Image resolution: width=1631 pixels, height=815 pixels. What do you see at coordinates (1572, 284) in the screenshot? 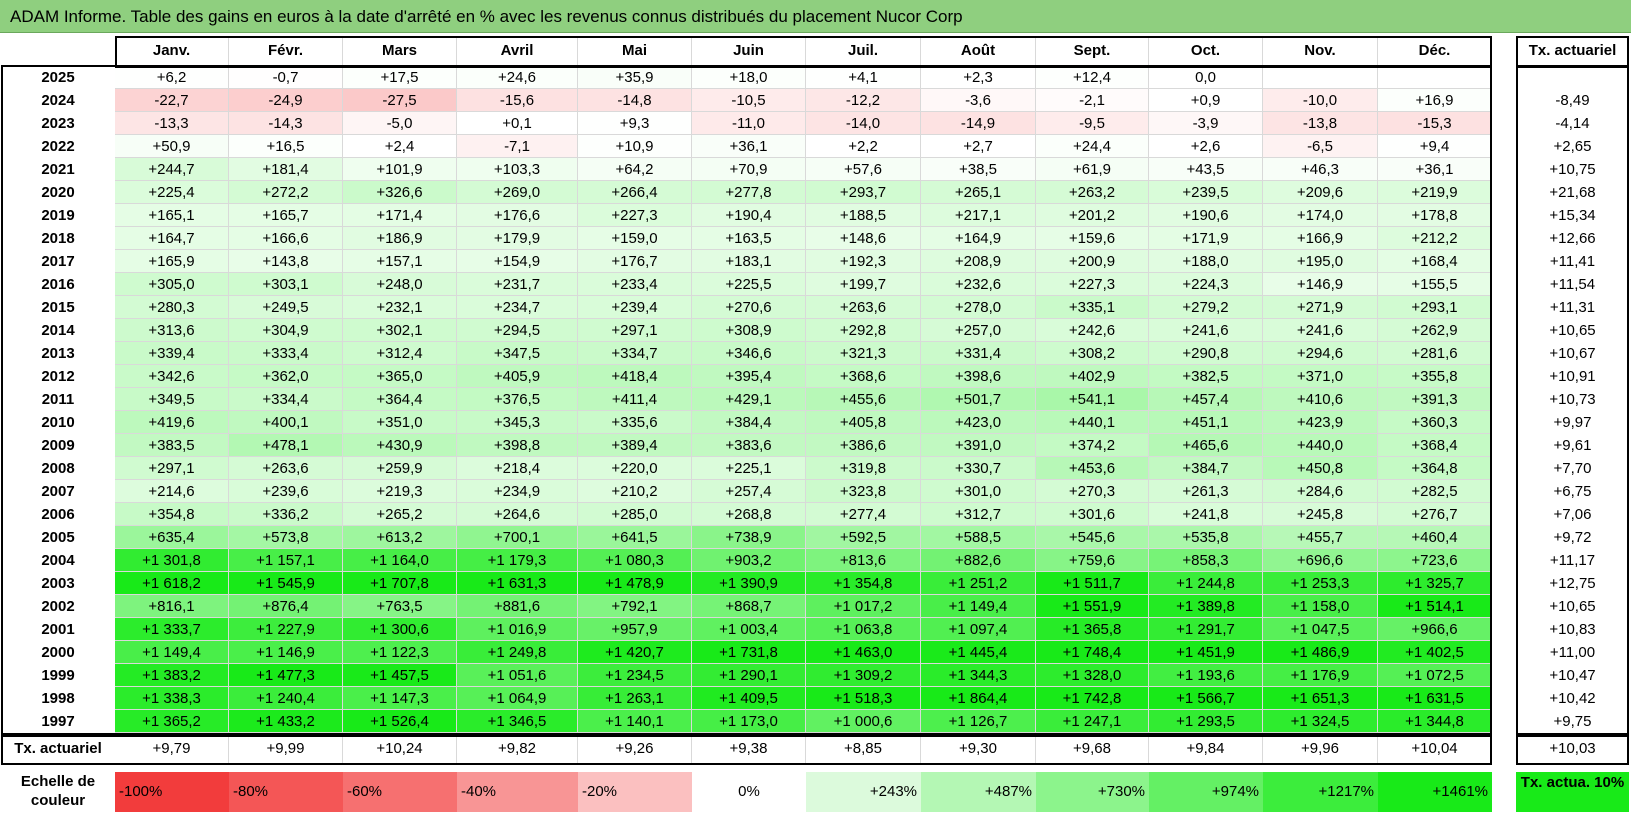
I see `tx-actuariel-cell: +11,54` at bounding box center [1572, 284].